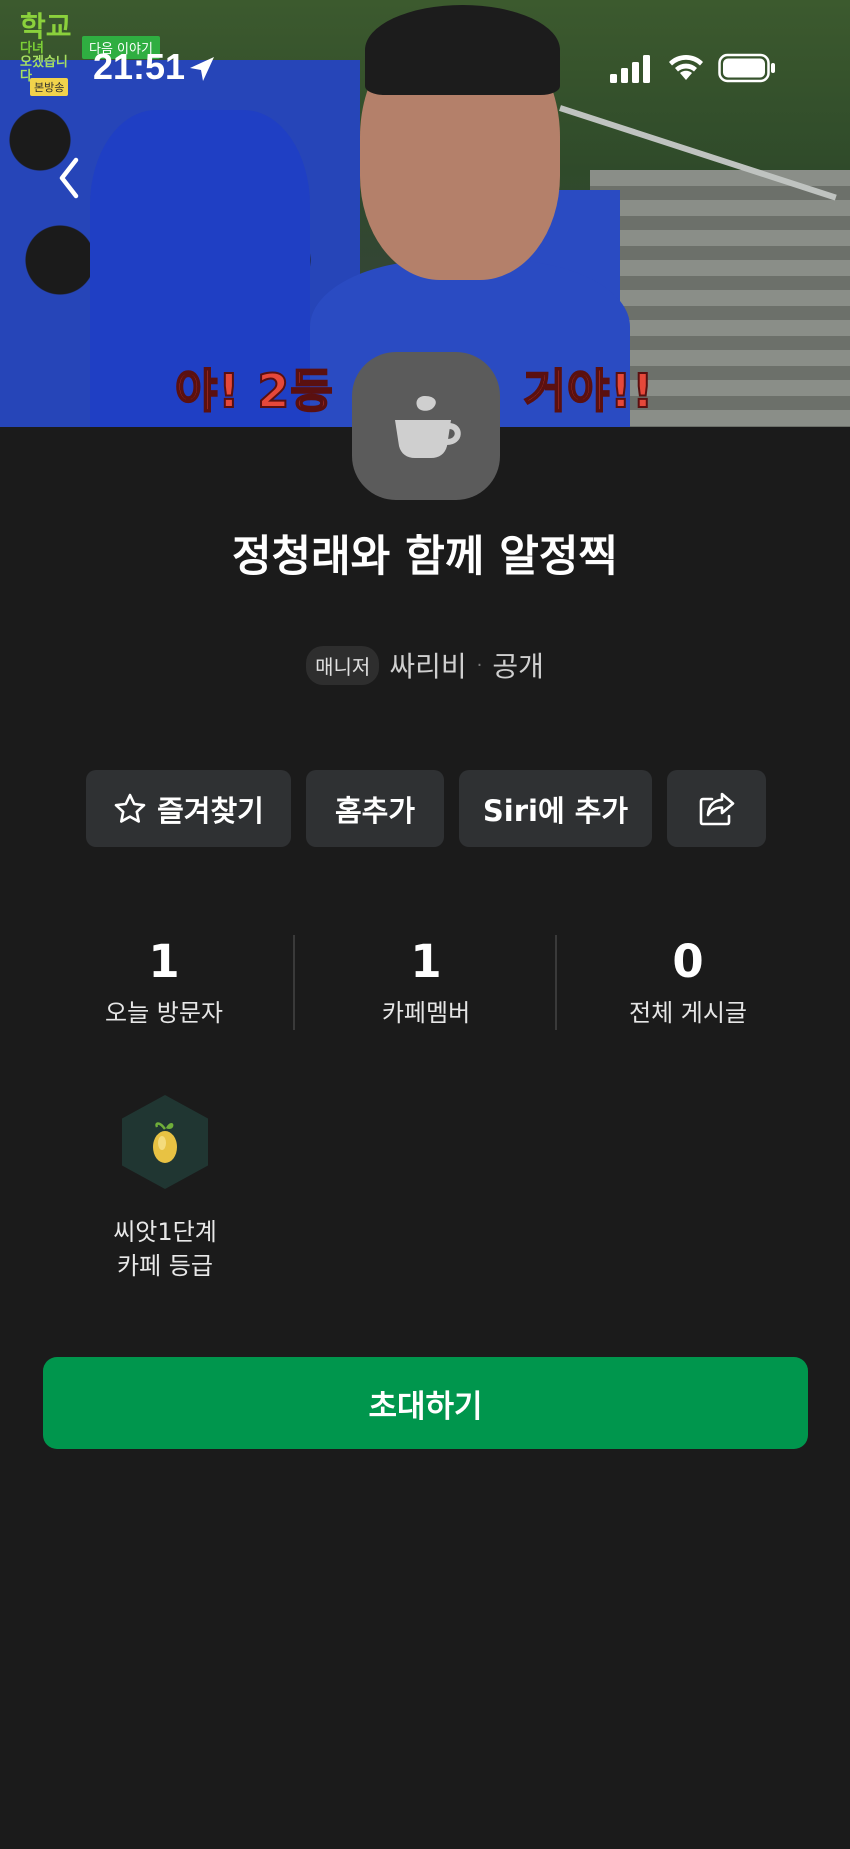 The width and height of the screenshot is (850, 1849). What do you see at coordinates (165, 1266) in the screenshot?
I see `grade-label: 카페 등급` at bounding box center [165, 1266].